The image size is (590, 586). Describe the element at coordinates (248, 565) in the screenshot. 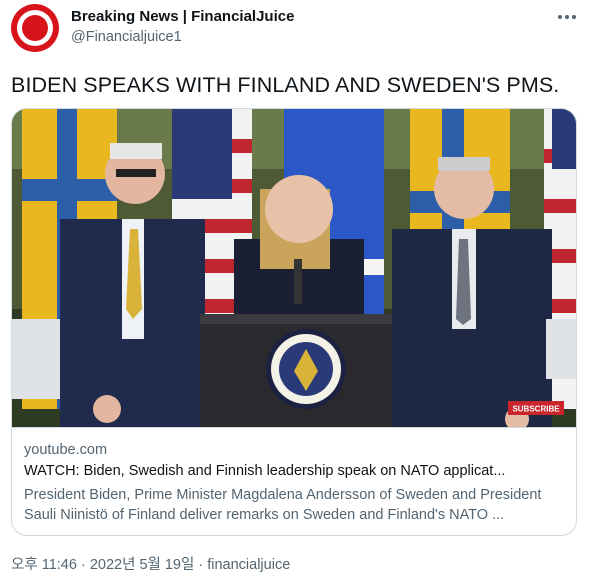

I see `tweet-source: financialjuice` at that location.